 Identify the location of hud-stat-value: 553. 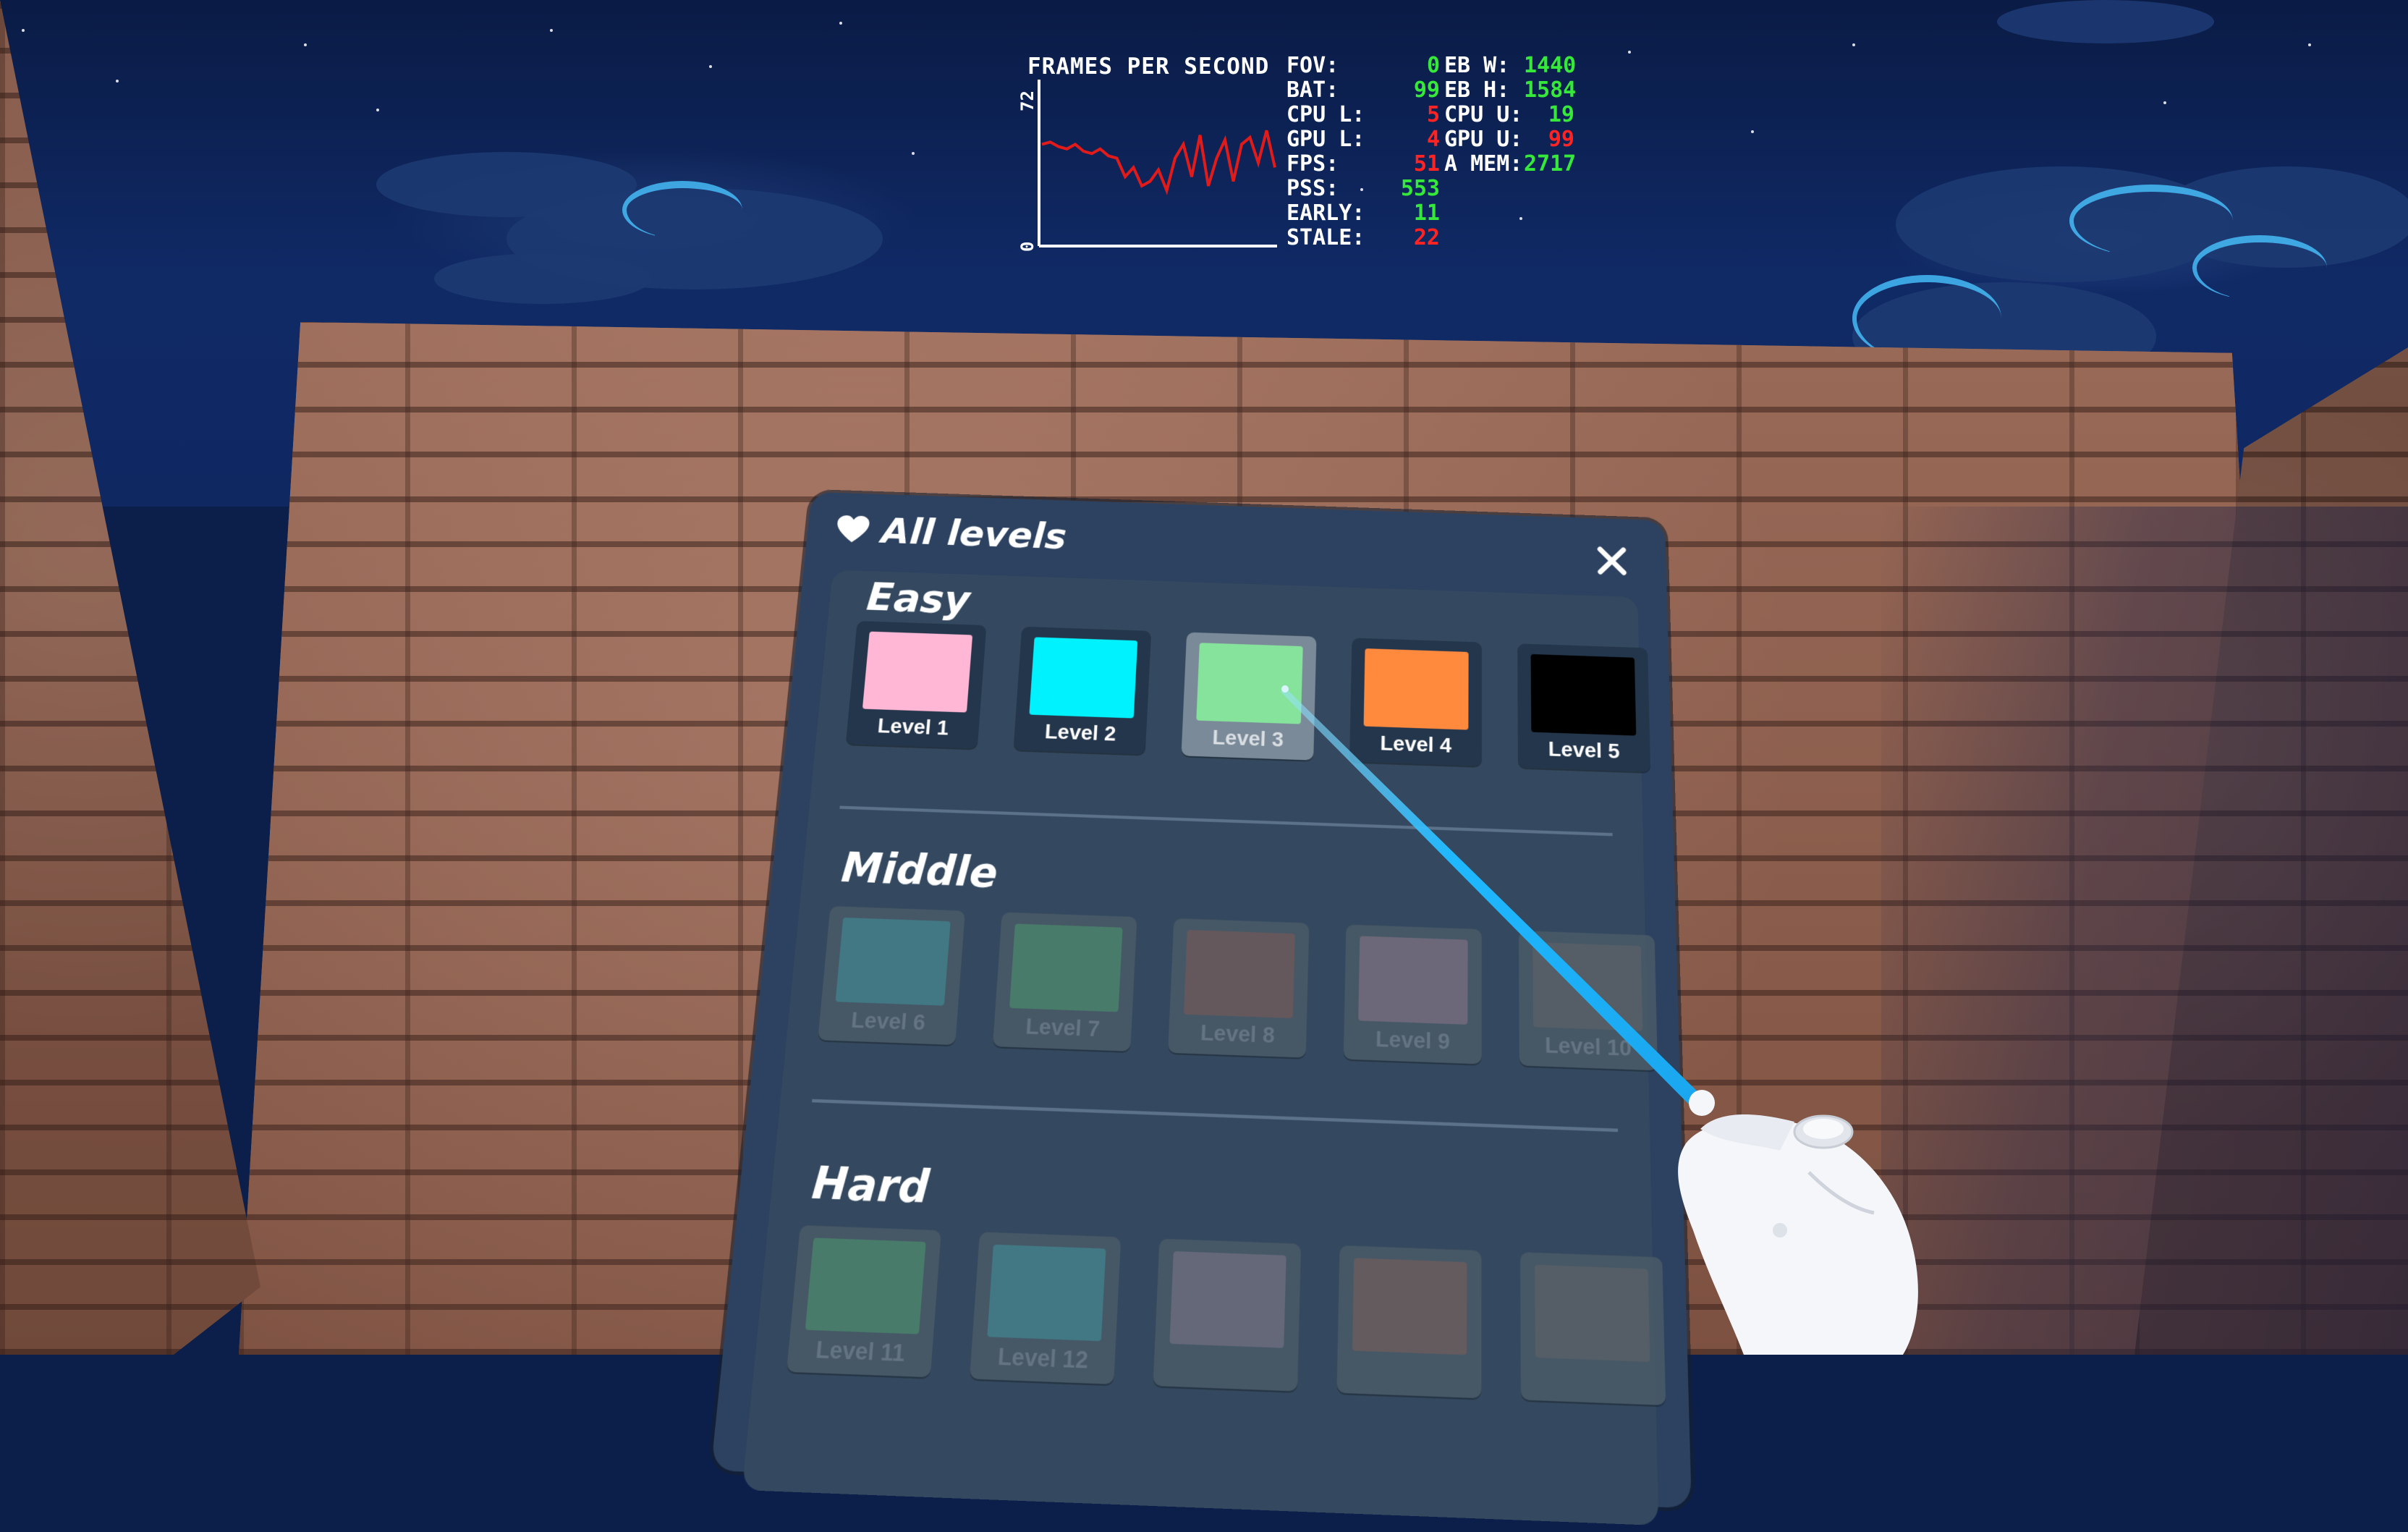
(1414, 189).